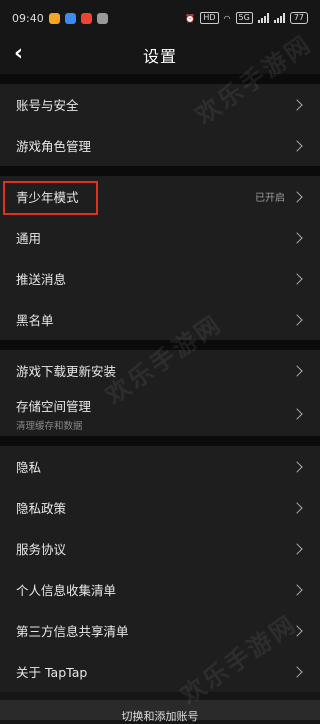 The height and width of the screenshot is (724, 320). Describe the element at coordinates (54, 406) in the screenshot. I see `item-label: 存储空间管理` at that location.